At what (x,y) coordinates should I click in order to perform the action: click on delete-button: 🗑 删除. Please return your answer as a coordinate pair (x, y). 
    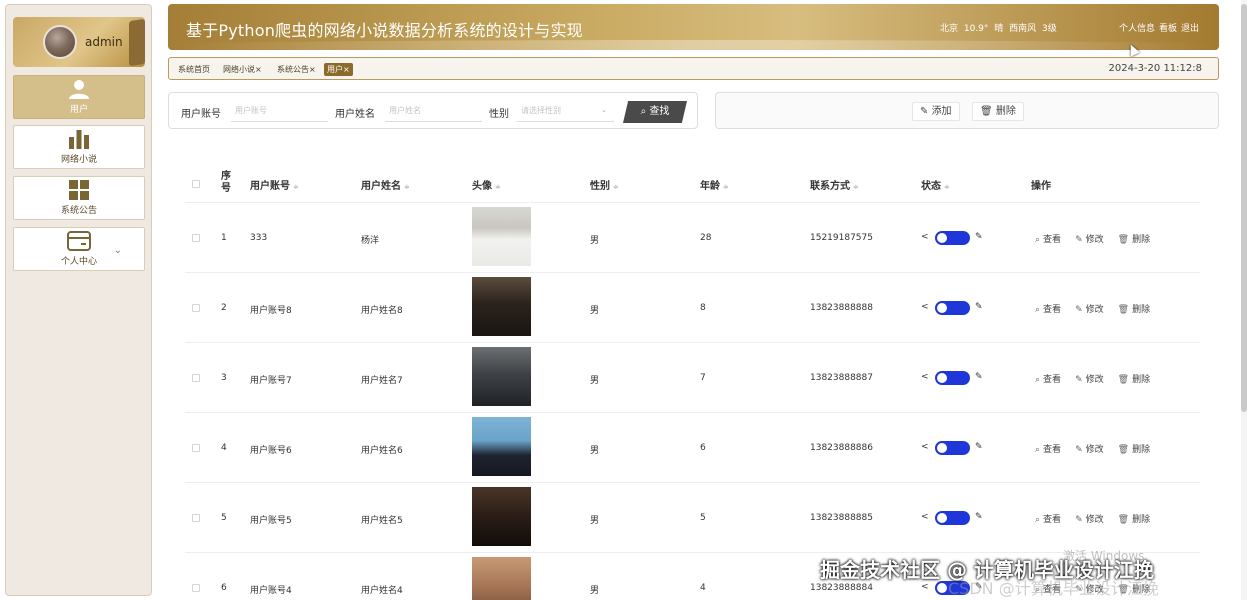
    Looking at the image, I should click on (998, 111).